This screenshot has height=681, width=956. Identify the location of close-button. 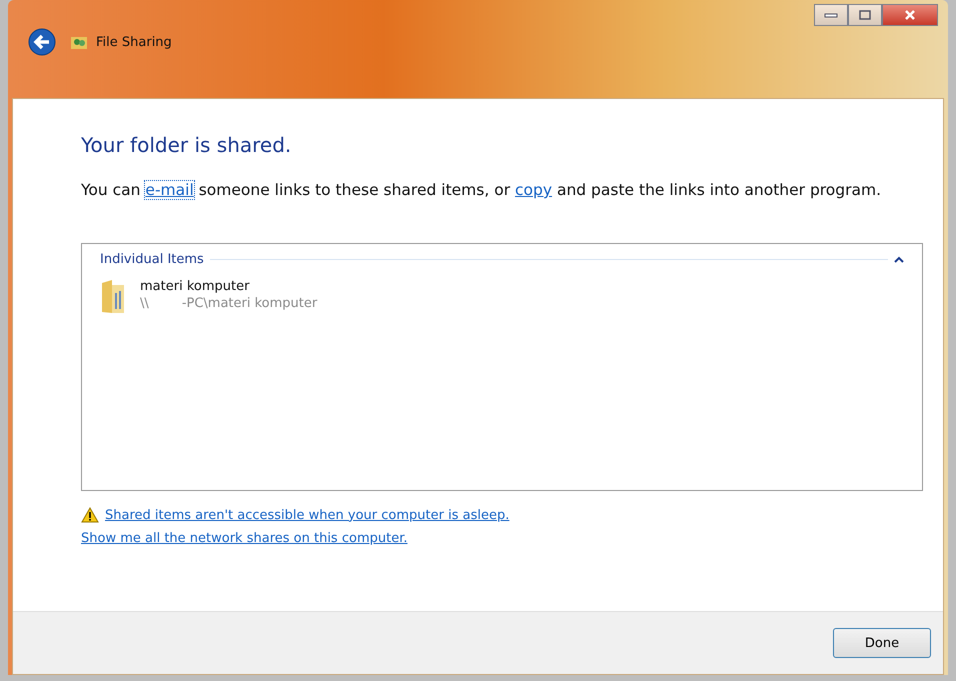
(910, 15).